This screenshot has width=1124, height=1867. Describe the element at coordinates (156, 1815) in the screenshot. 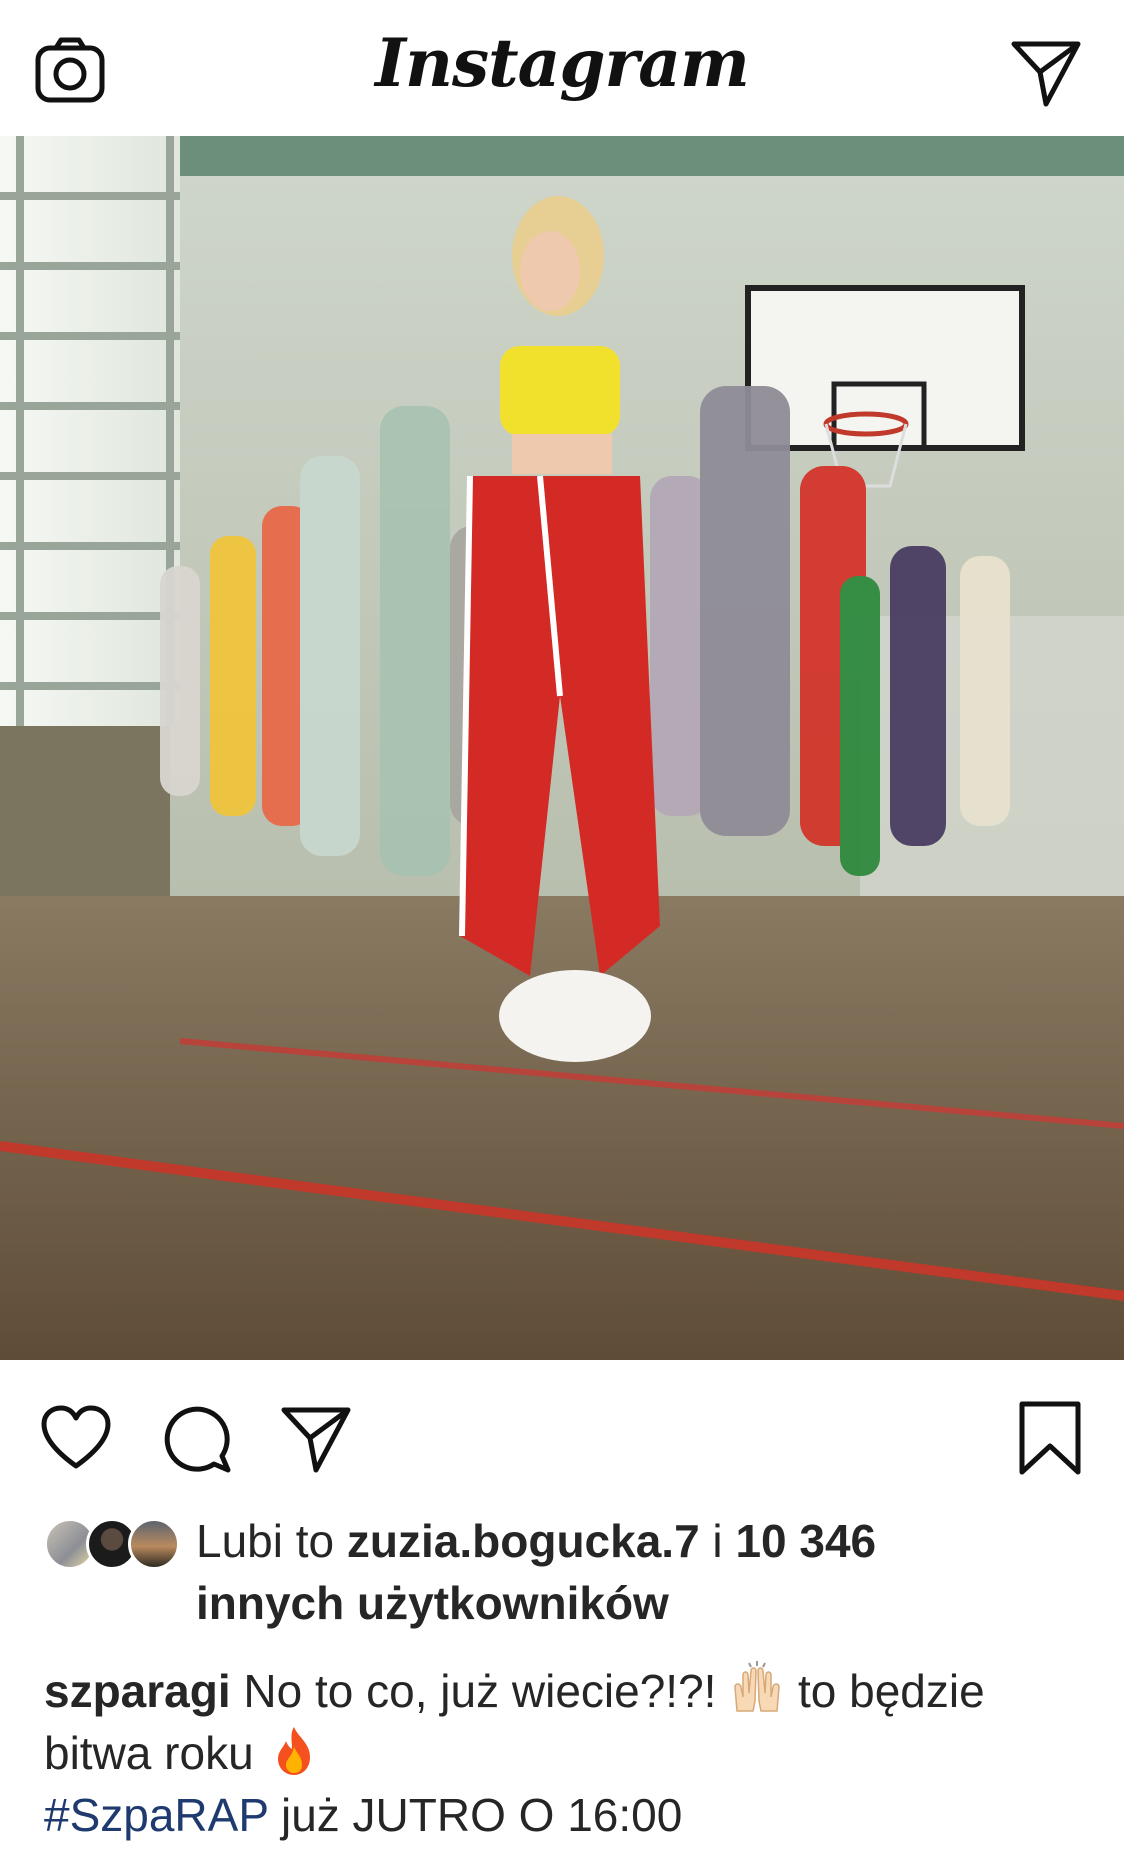

I see `hashtag-link: #SzpaRAP` at that location.